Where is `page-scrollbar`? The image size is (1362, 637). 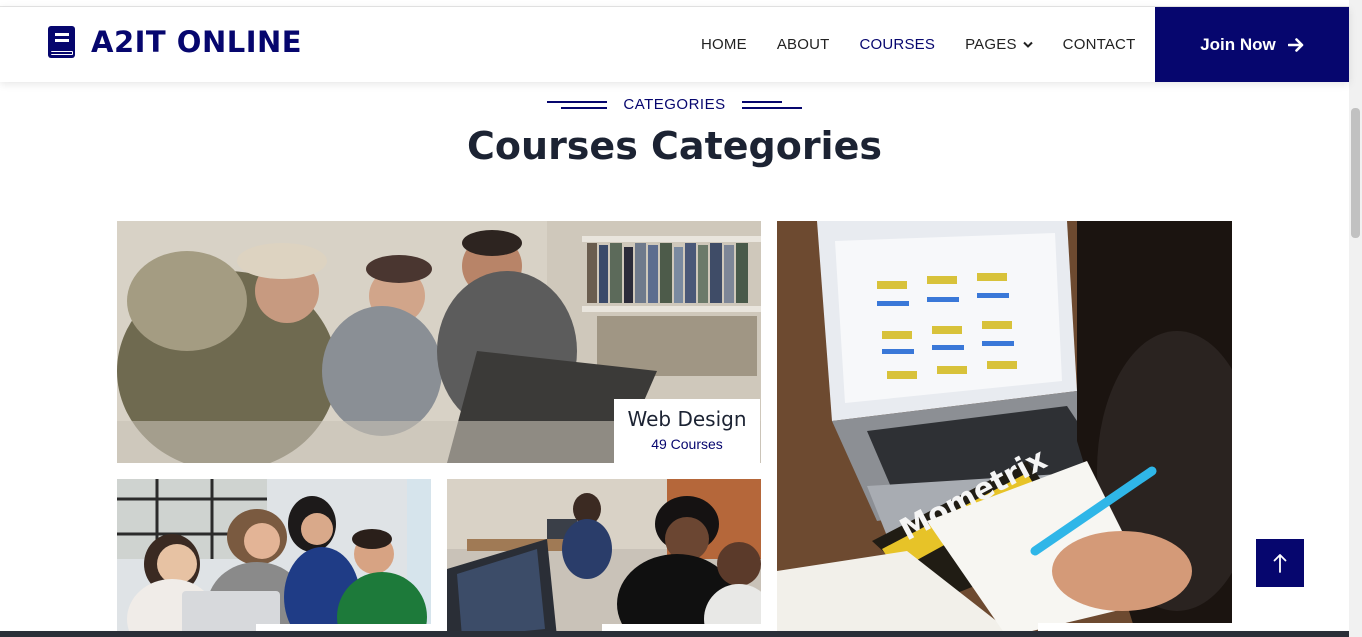
page-scrollbar is located at coordinates (1355, 318).